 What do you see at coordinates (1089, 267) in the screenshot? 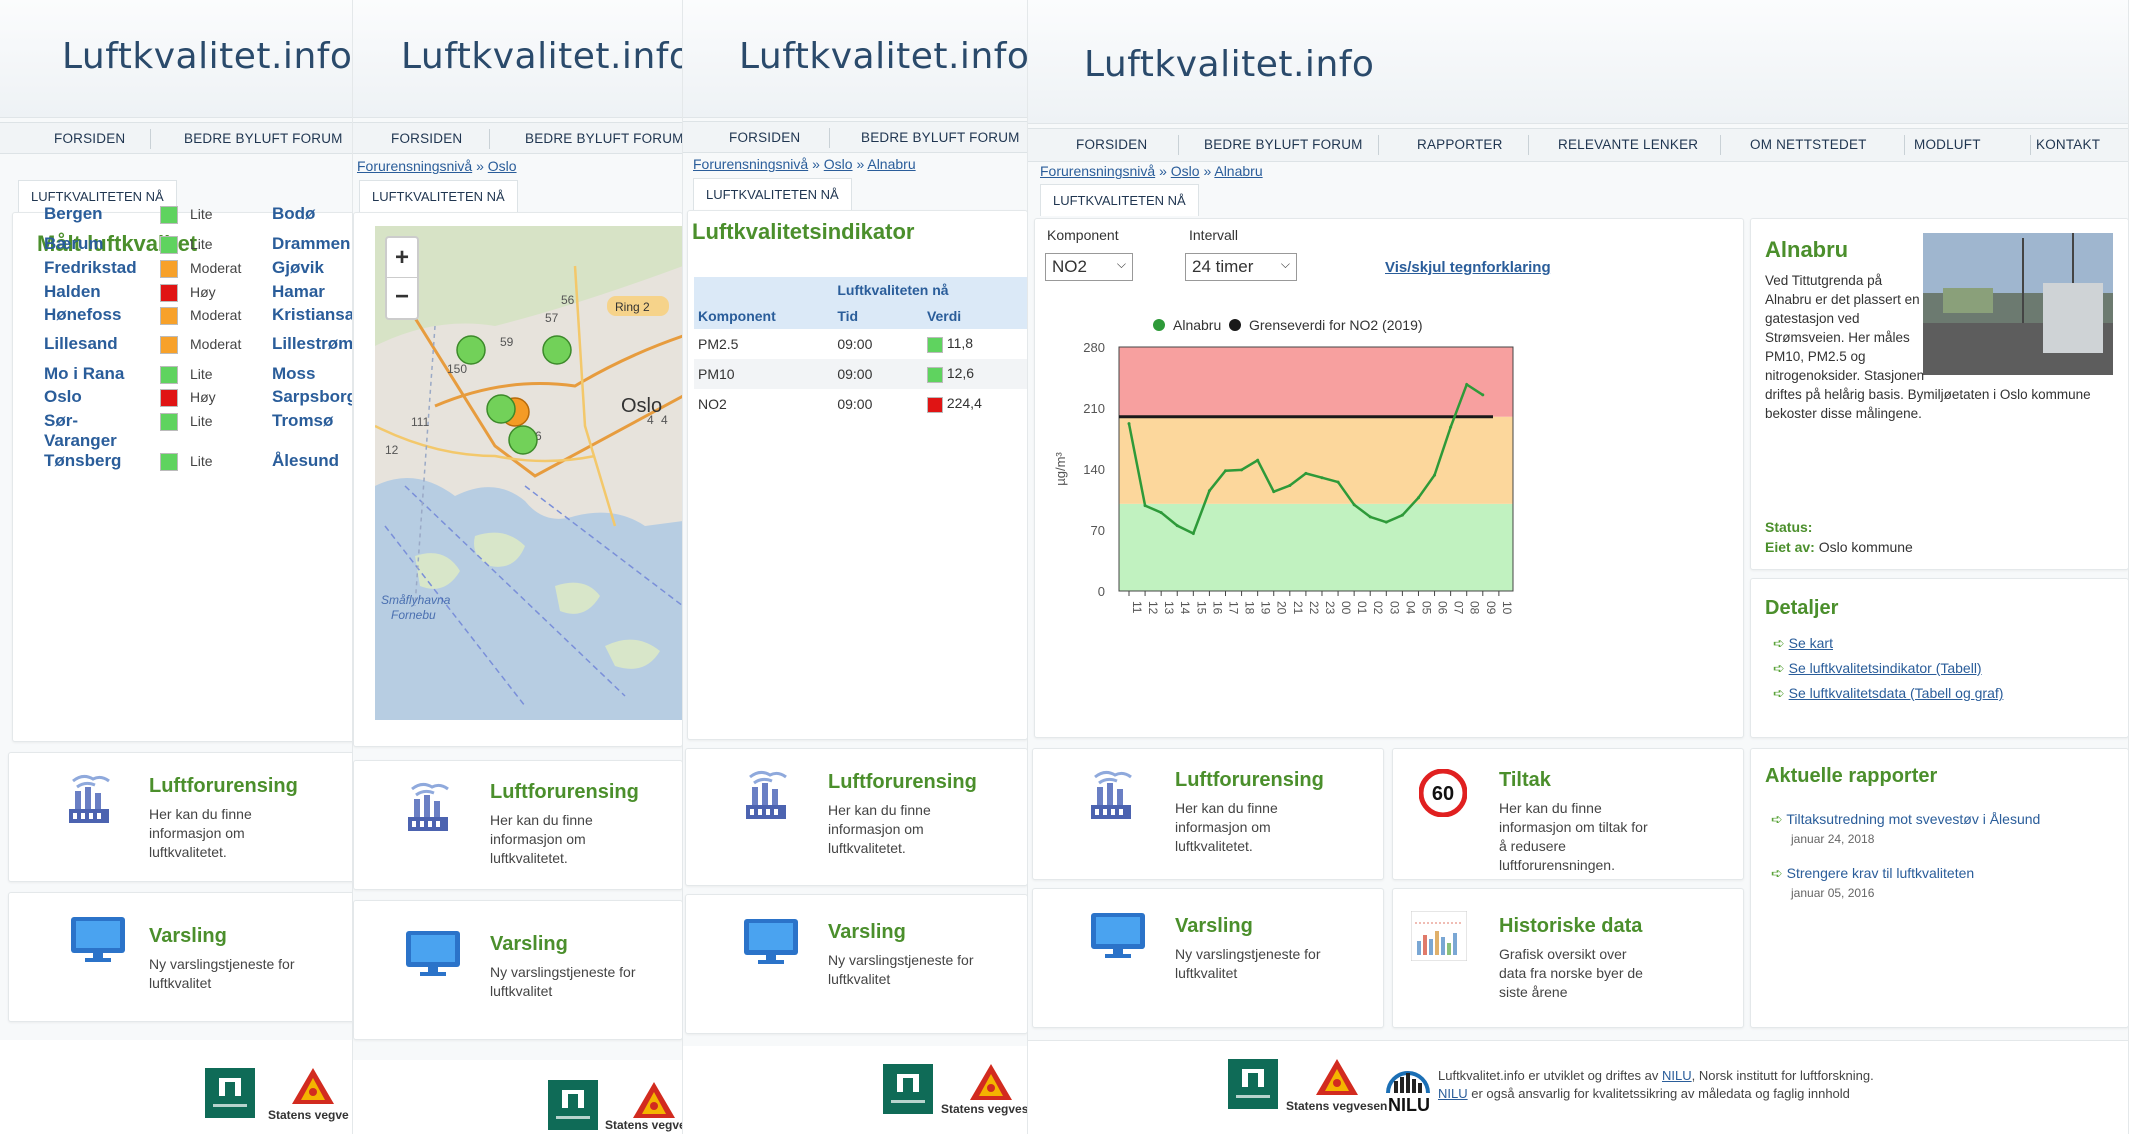
I see `komponent-select: NO2 ⌵` at bounding box center [1089, 267].